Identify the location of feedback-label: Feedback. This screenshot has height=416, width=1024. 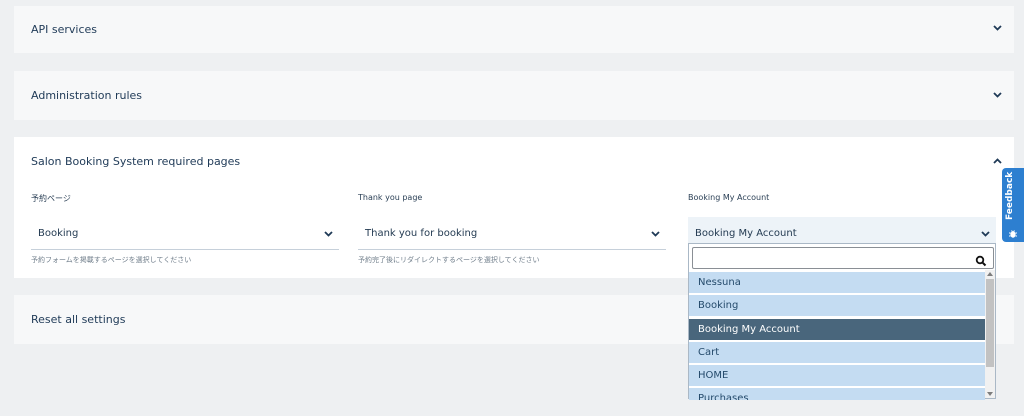
(1010, 195).